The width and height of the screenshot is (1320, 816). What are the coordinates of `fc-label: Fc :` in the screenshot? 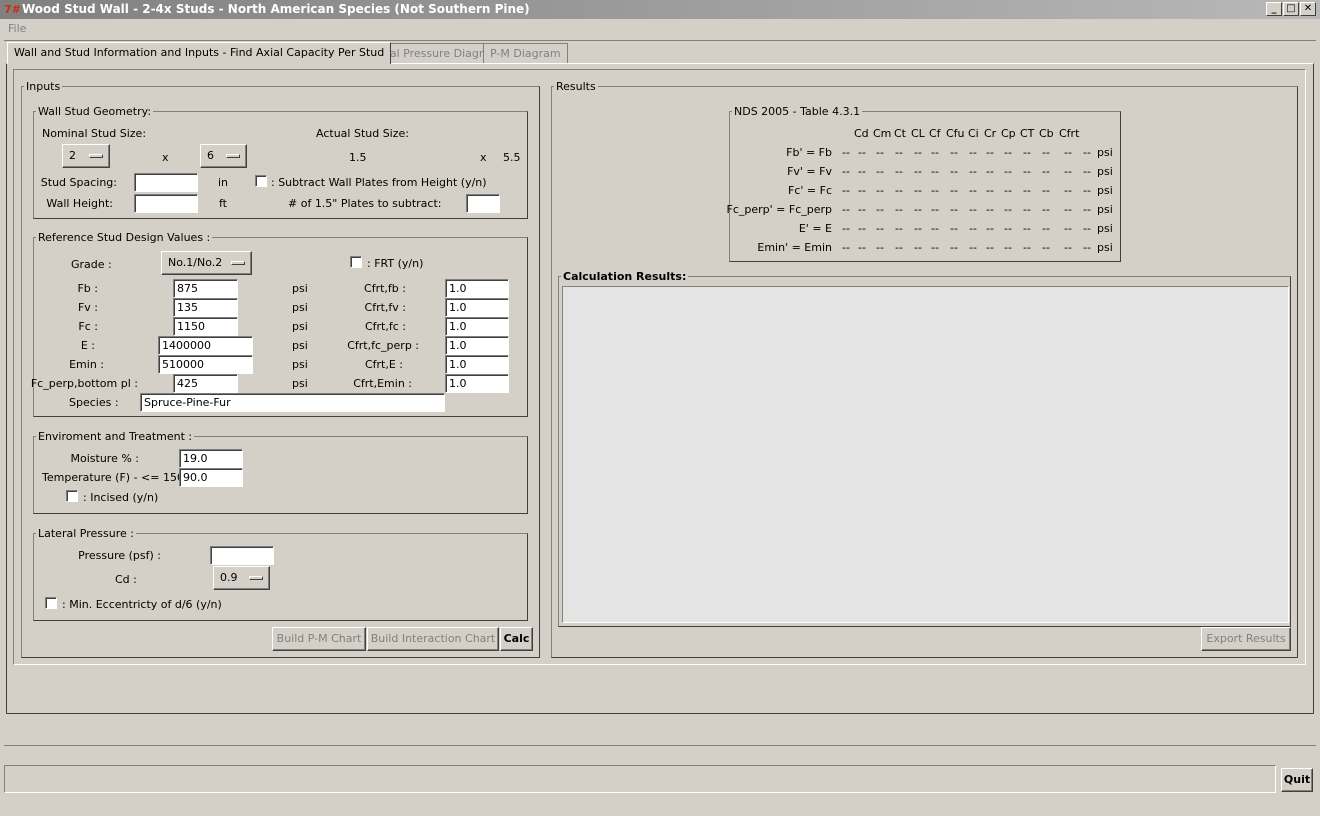 It's located at (88, 326).